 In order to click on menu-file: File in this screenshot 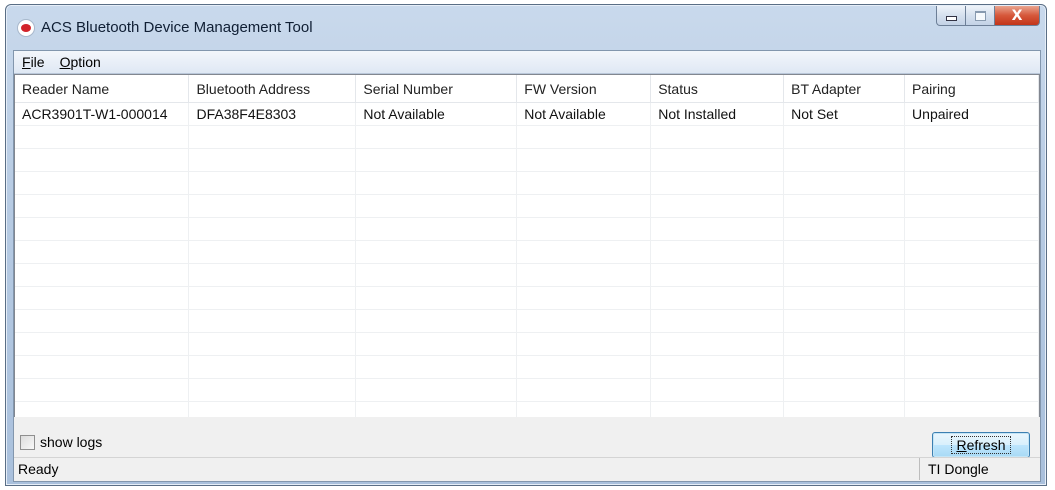, I will do `click(33, 62)`.